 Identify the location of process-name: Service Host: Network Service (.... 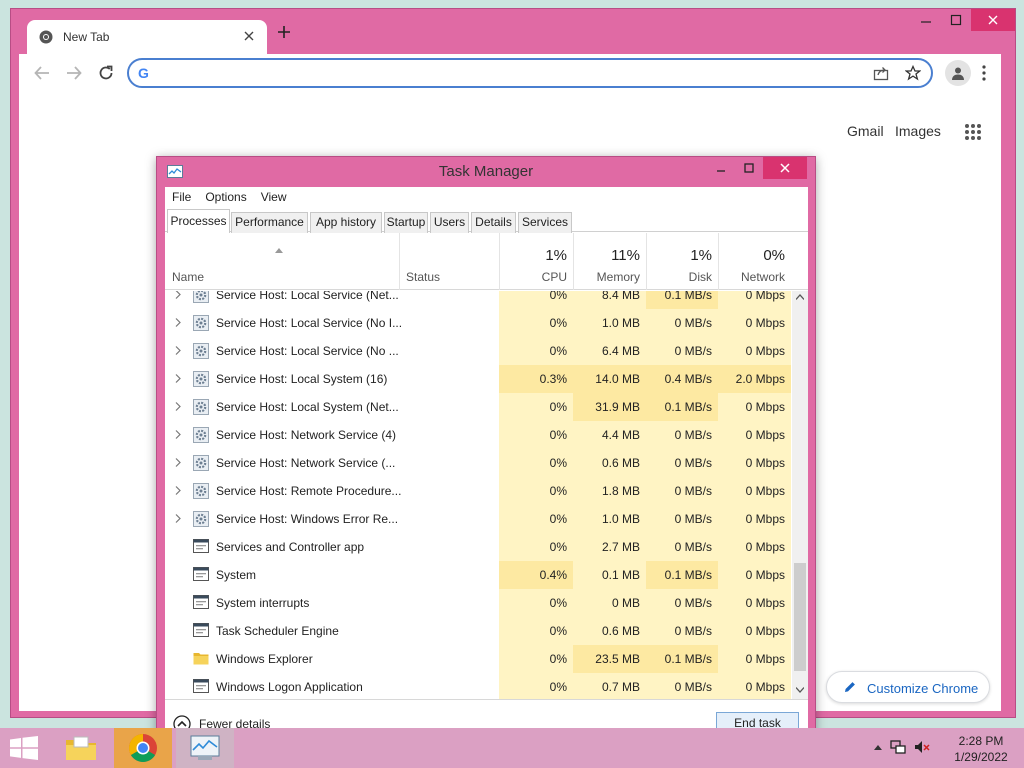
(306, 463).